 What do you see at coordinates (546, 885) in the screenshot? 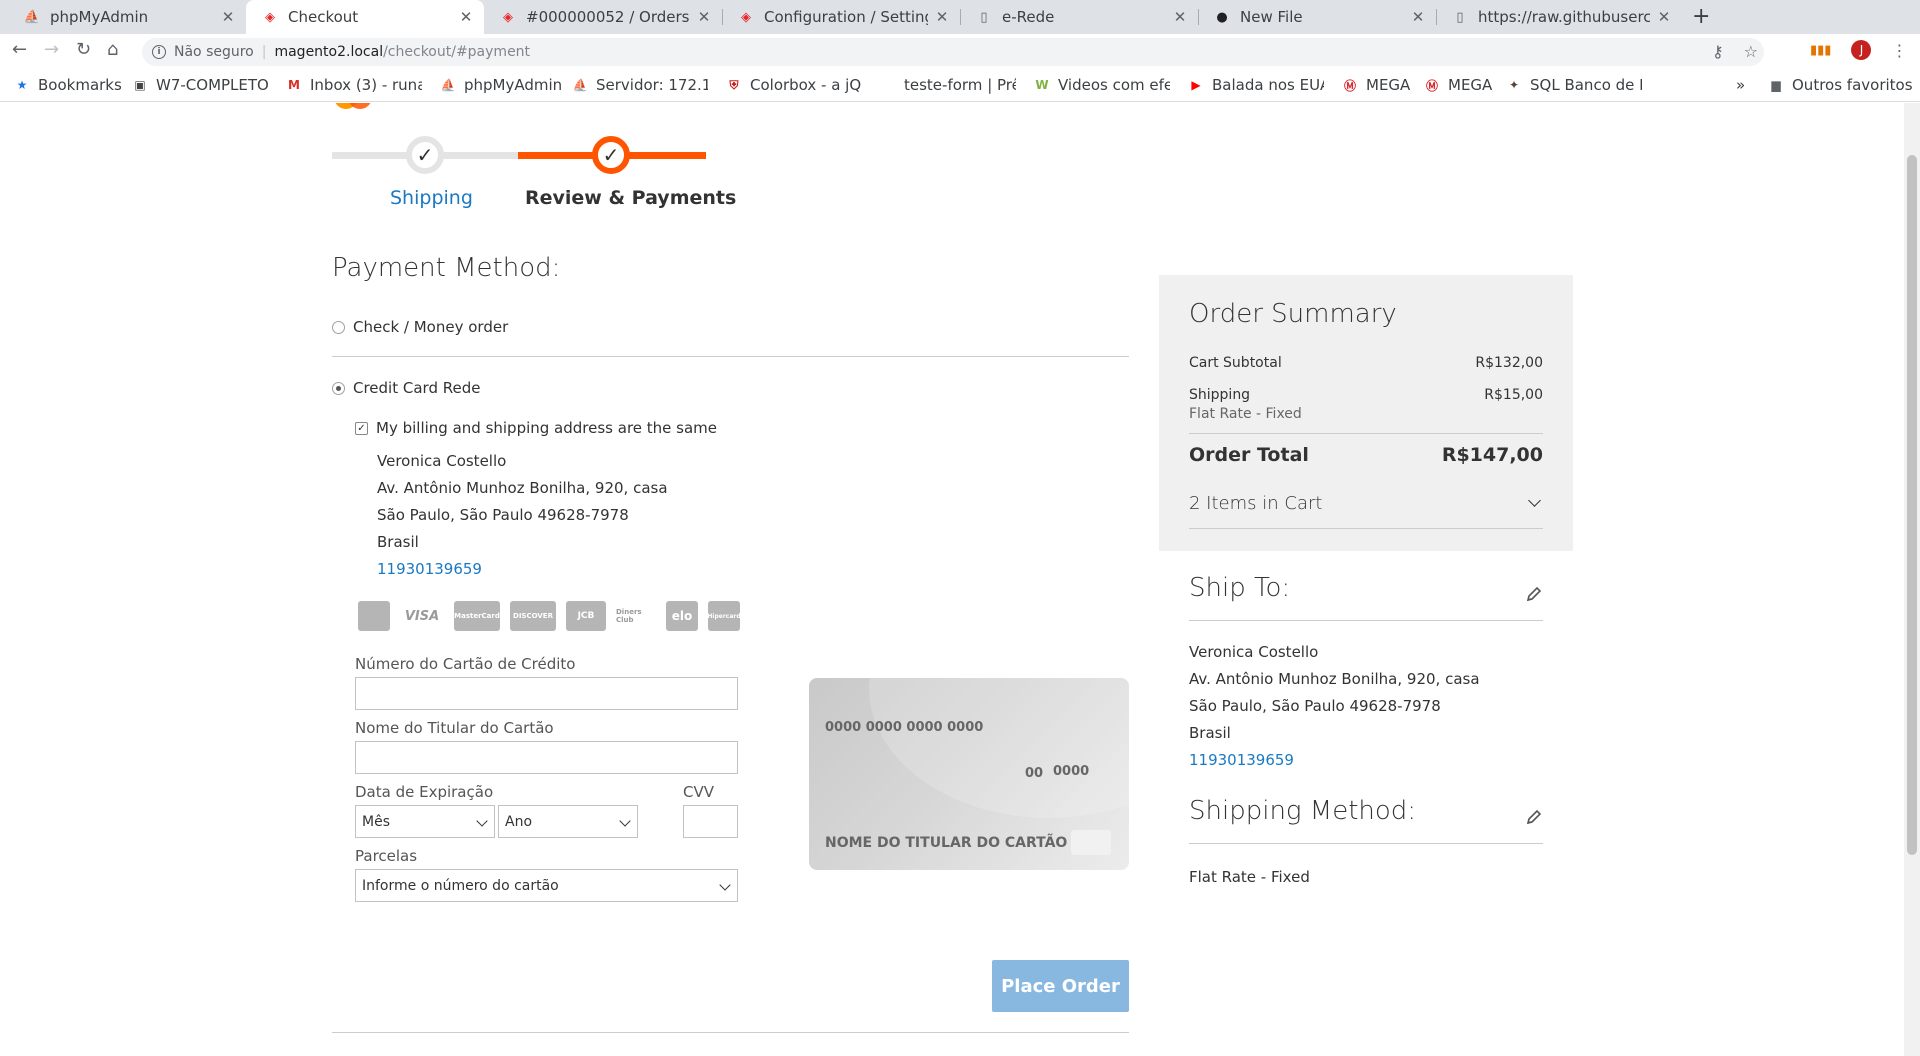
I see `installments-select: Informe o número do cartão` at bounding box center [546, 885].